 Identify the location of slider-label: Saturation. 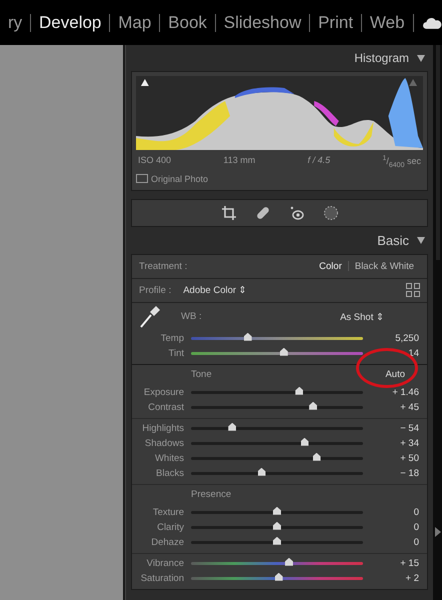
(162, 578).